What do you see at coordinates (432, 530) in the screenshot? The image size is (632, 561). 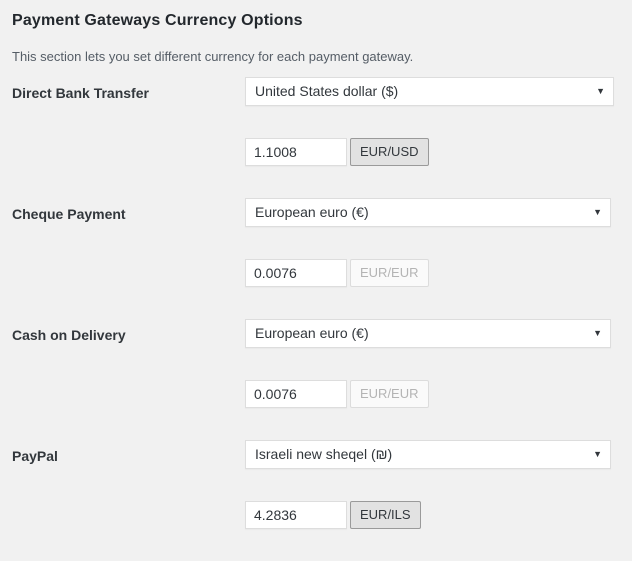 I see `gateway-rate-cell: EUR/ILS` at bounding box center [432, 530].